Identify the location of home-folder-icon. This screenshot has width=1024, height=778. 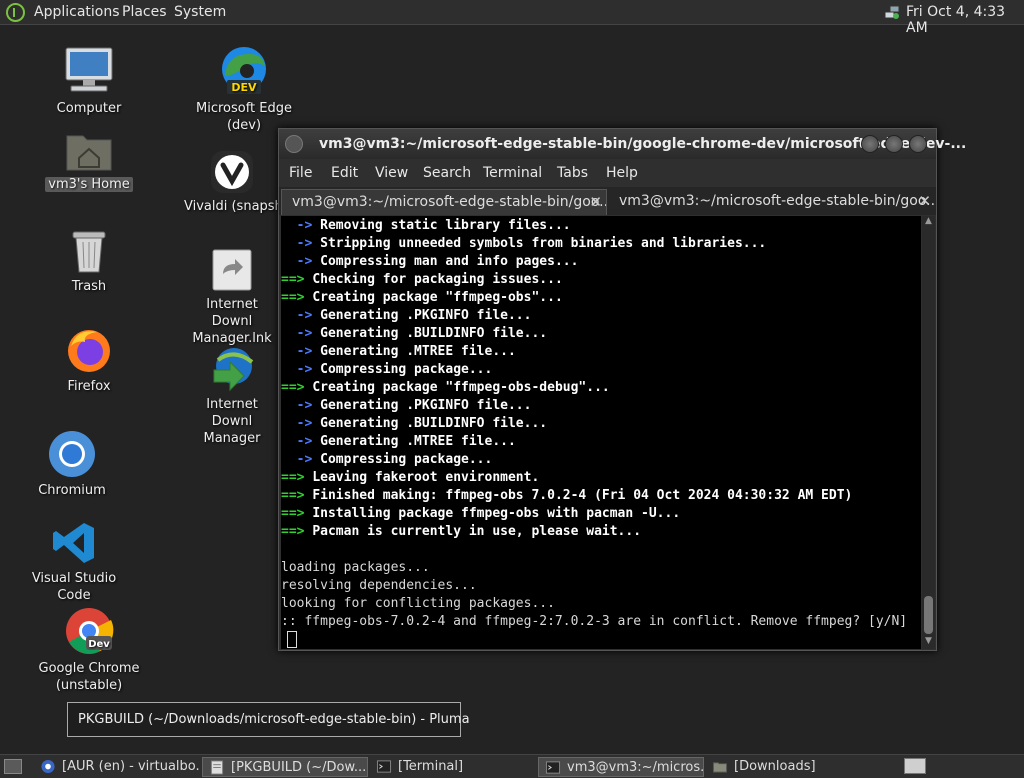
(89, 153).